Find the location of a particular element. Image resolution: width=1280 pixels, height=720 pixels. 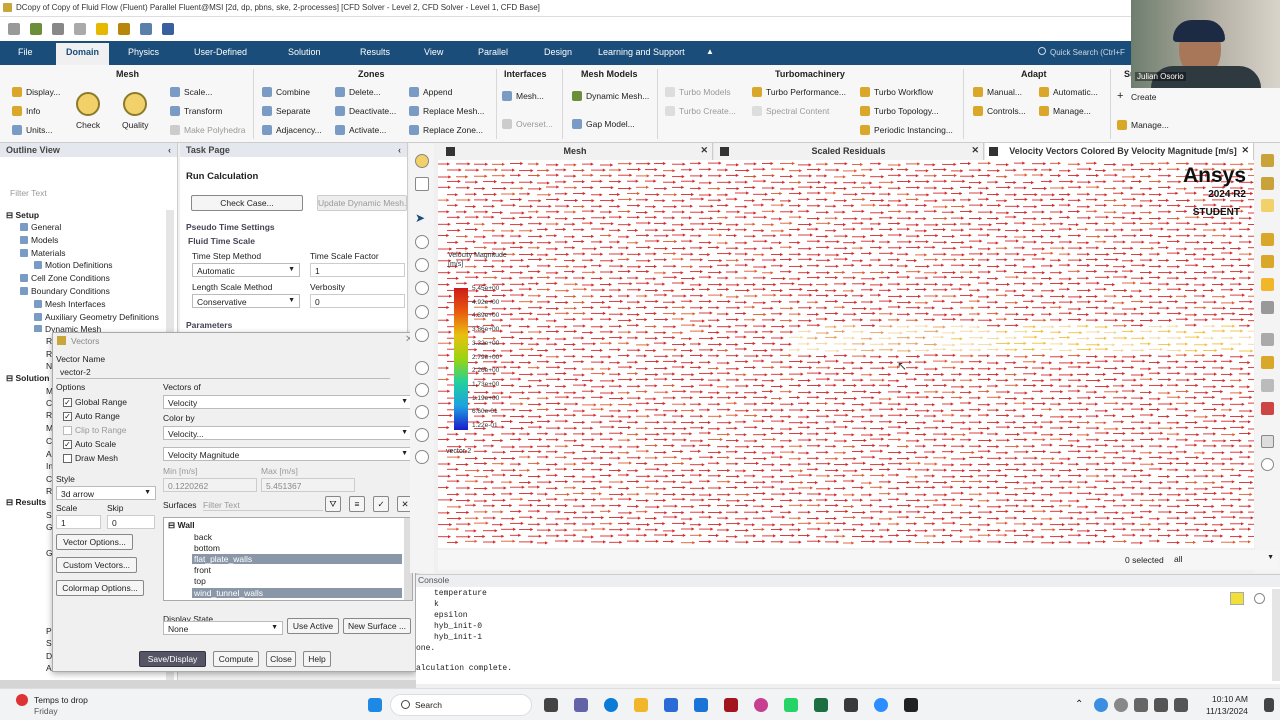

surface-item: back is located at coordinates (297, 537).